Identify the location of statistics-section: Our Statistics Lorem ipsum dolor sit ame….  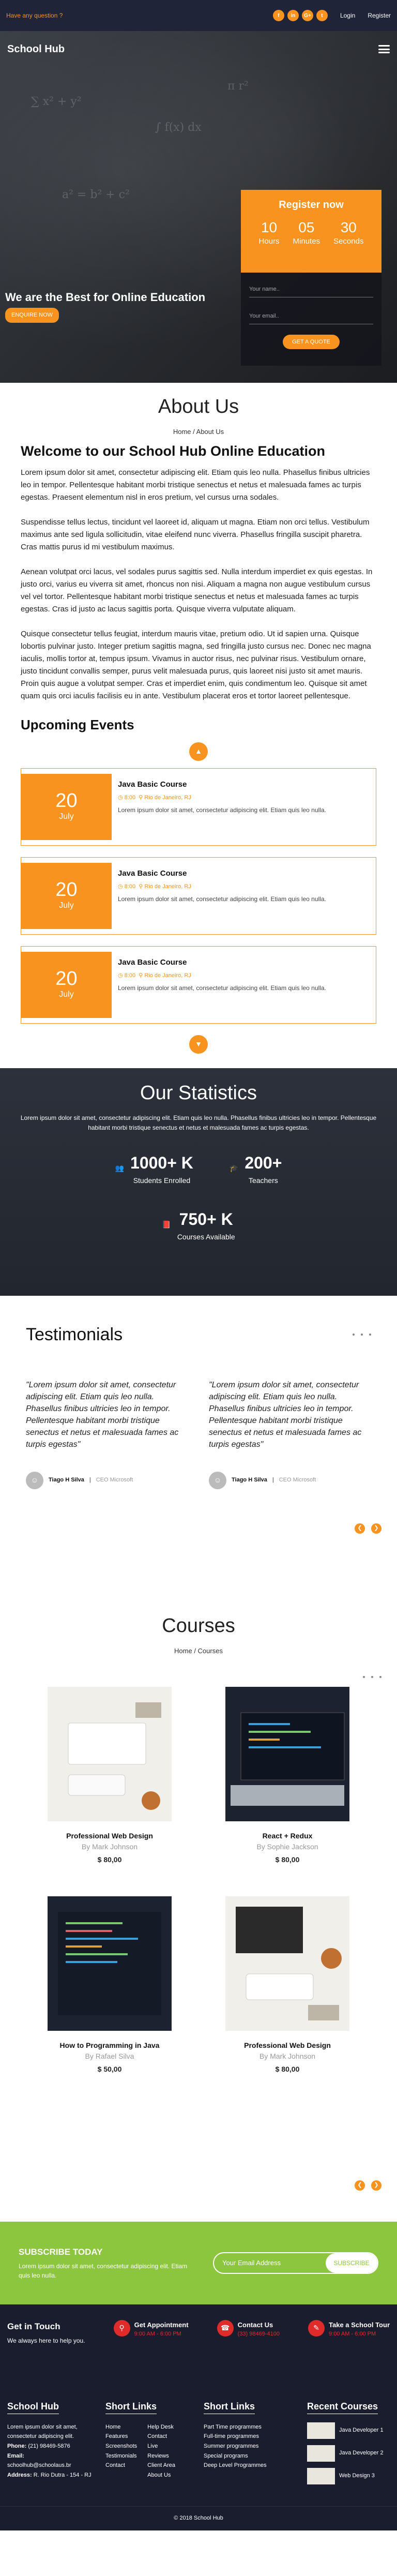
(198, 1182).